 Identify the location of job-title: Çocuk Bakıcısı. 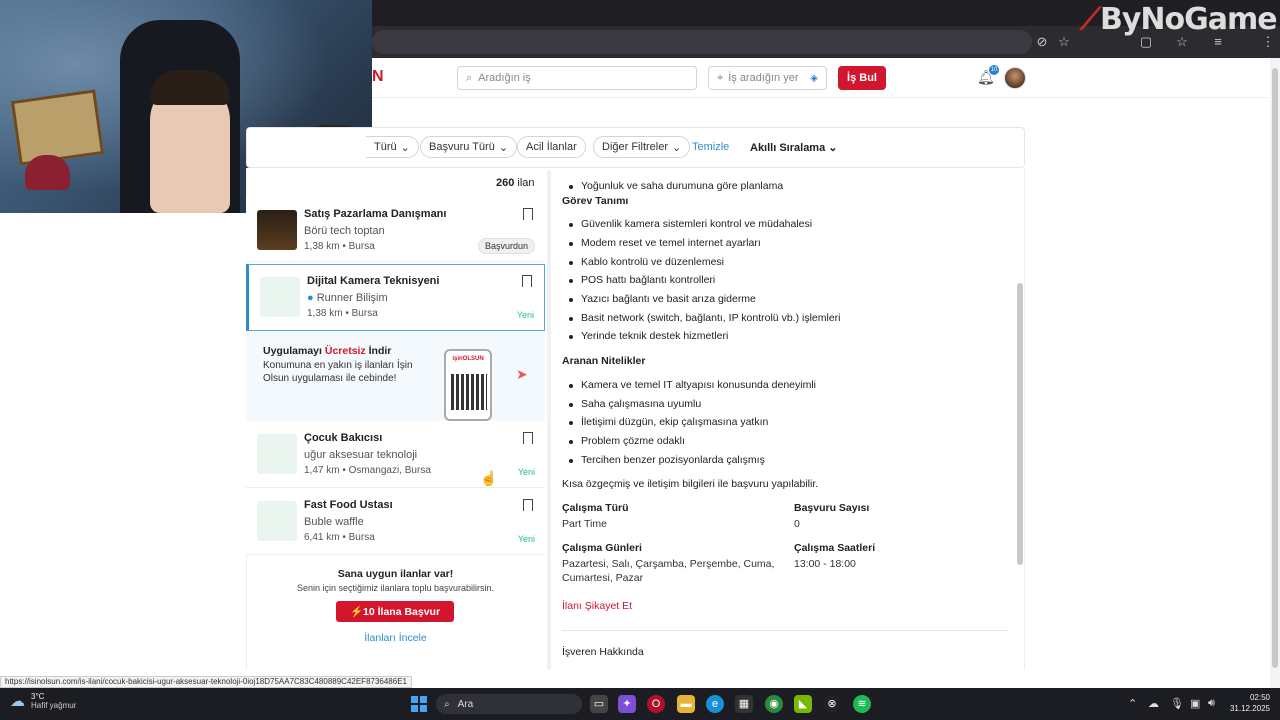
(343, 438).